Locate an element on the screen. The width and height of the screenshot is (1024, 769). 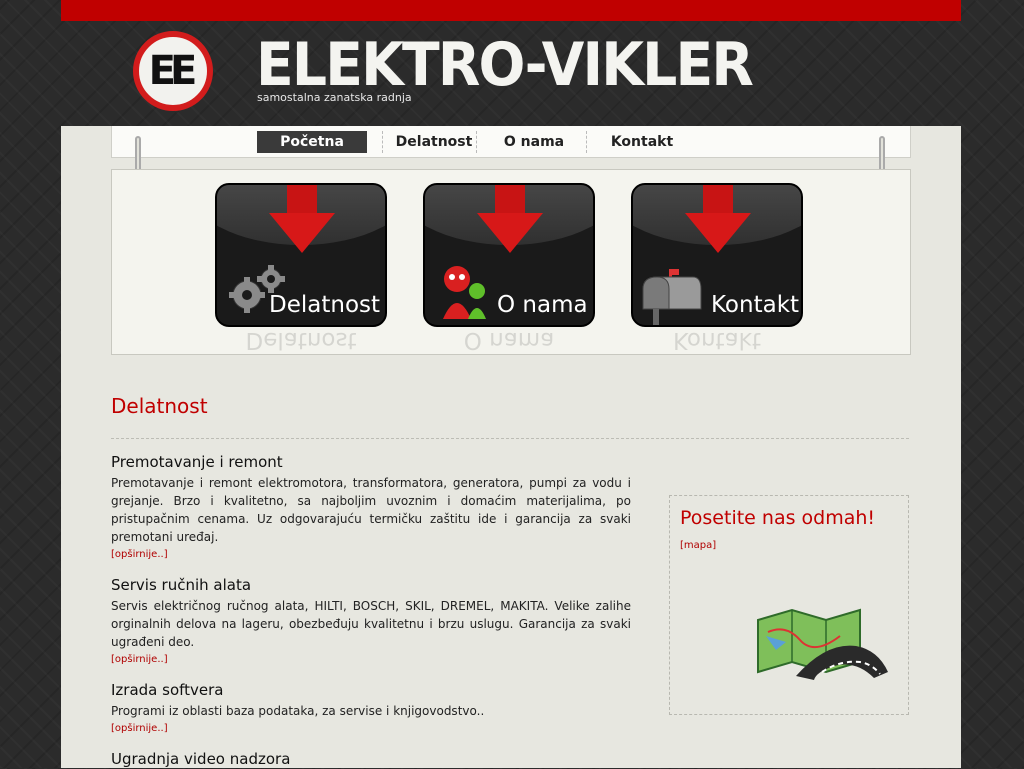
section-title: Delatnost is located at coordinates (159, 406).